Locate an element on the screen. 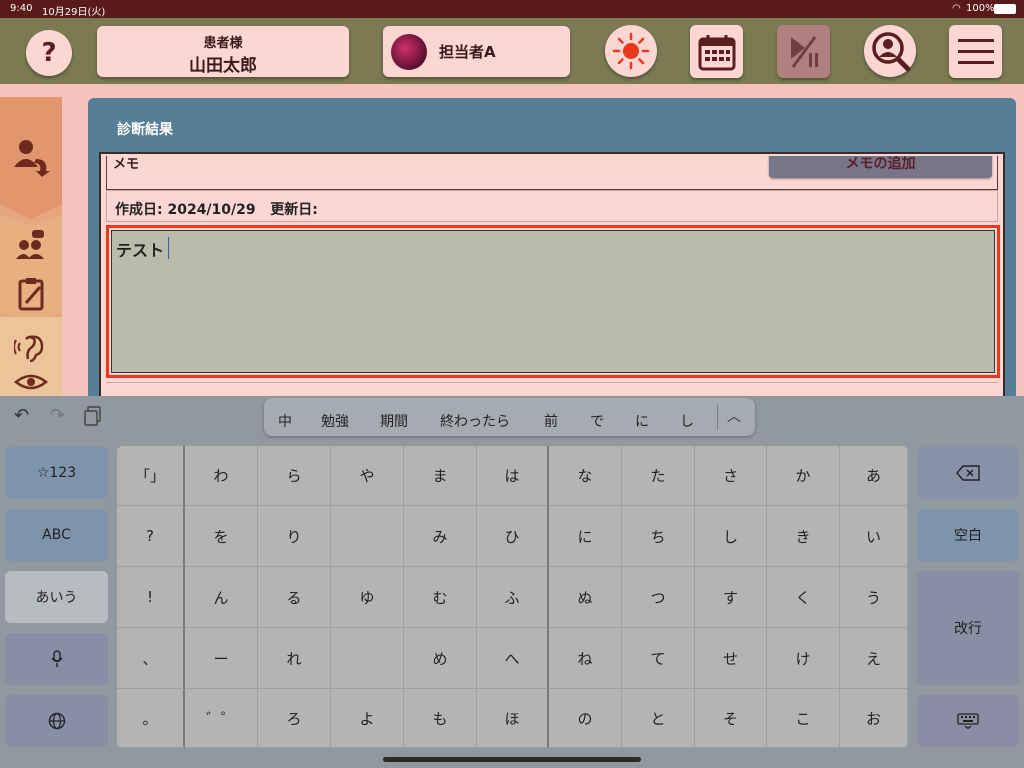 Image resolution: width=1024 pixels, height=768 pixels. kana-key: と is located at coordinates (658, 718).